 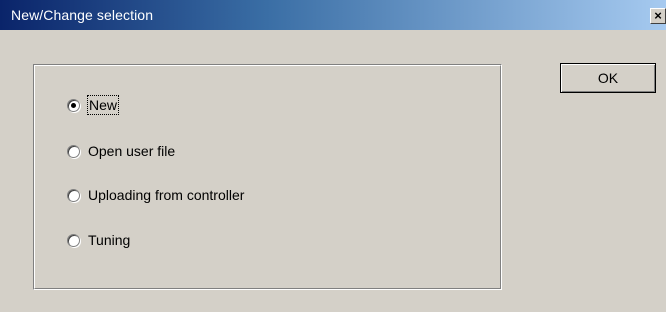 What do you see at coordinates (109, 240) in the screenshot?
I see `option-tuning-label: Tuning` at bounding box center [109, 240].